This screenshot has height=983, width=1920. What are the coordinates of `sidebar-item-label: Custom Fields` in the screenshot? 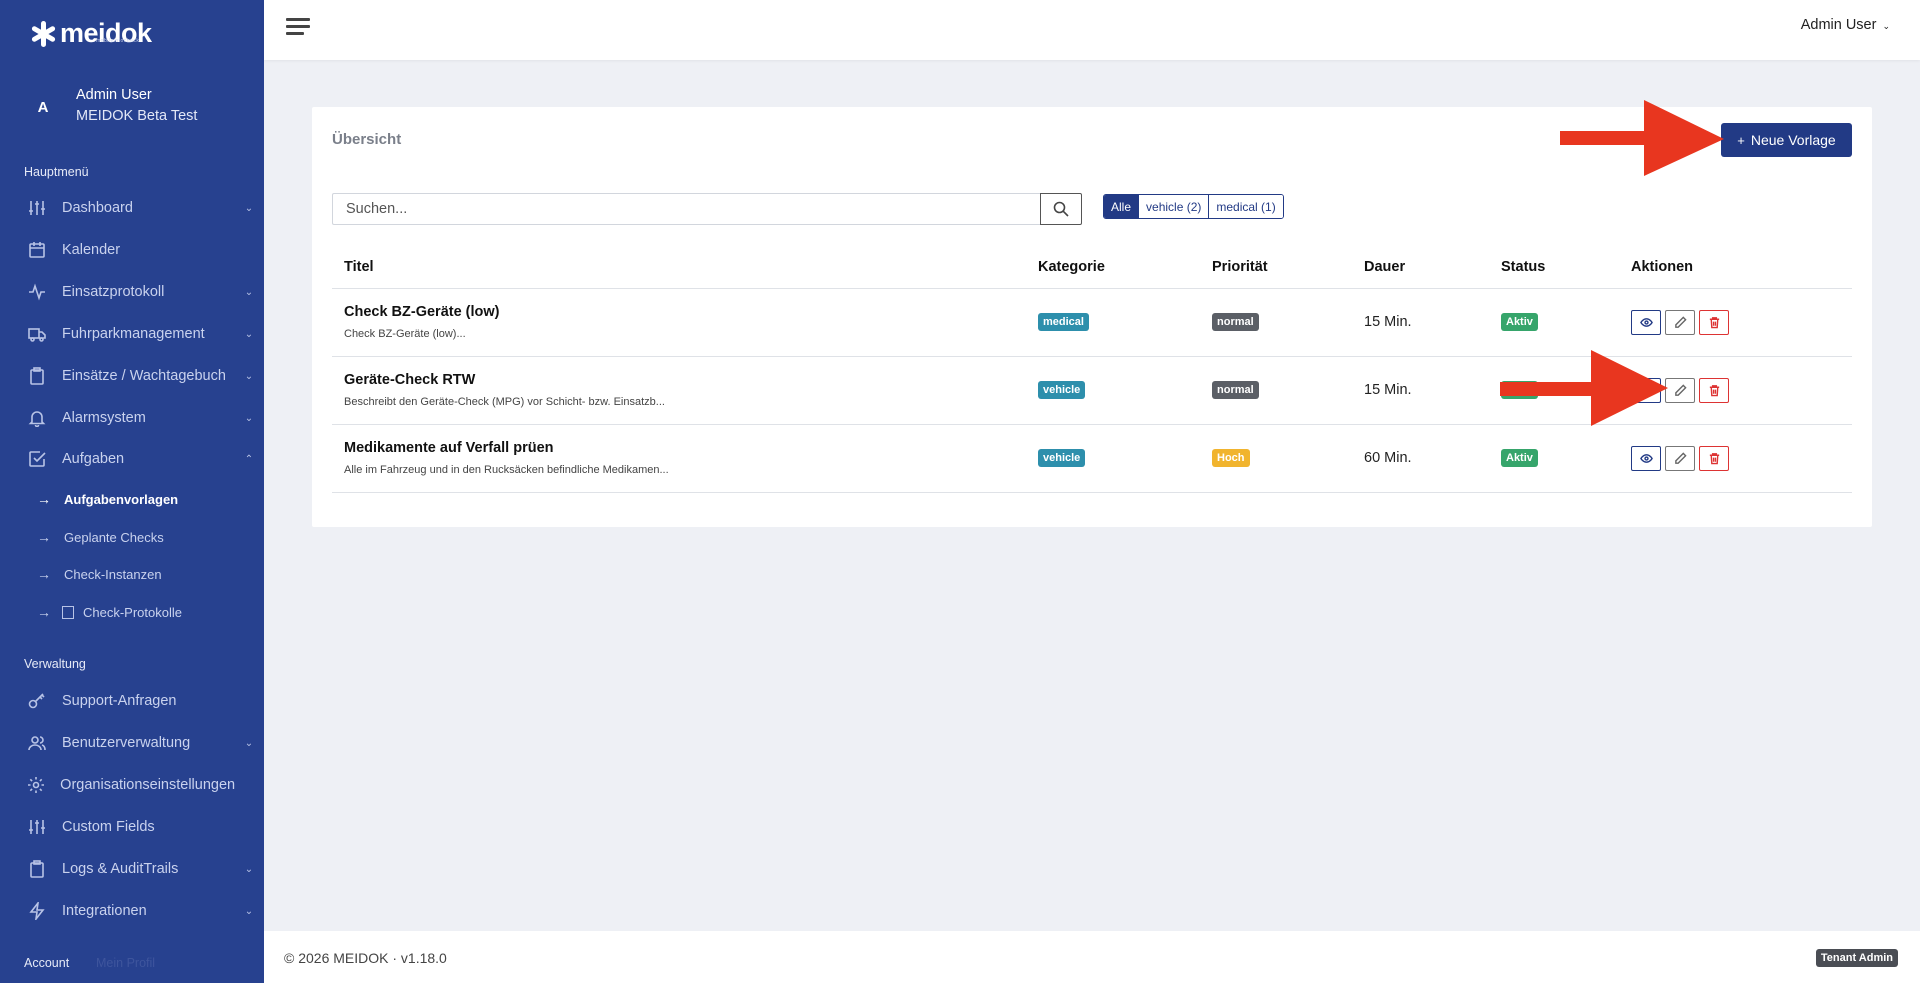 It's located at (108, 827).